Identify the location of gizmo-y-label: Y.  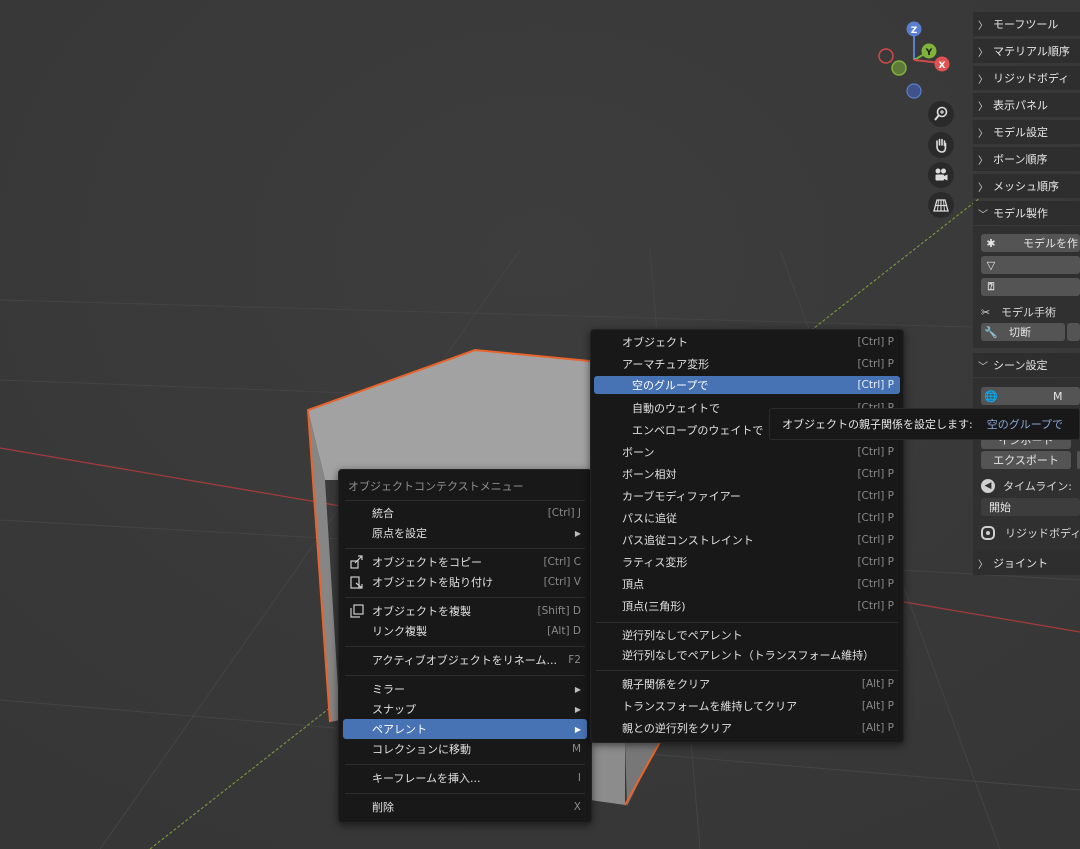
(929, 53).